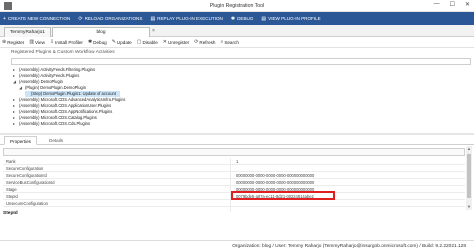 The image size is (474, 252). Describe the element at coordinates (122, 42) in the screenshot. I see `update-button: ✎ Update` at that location.